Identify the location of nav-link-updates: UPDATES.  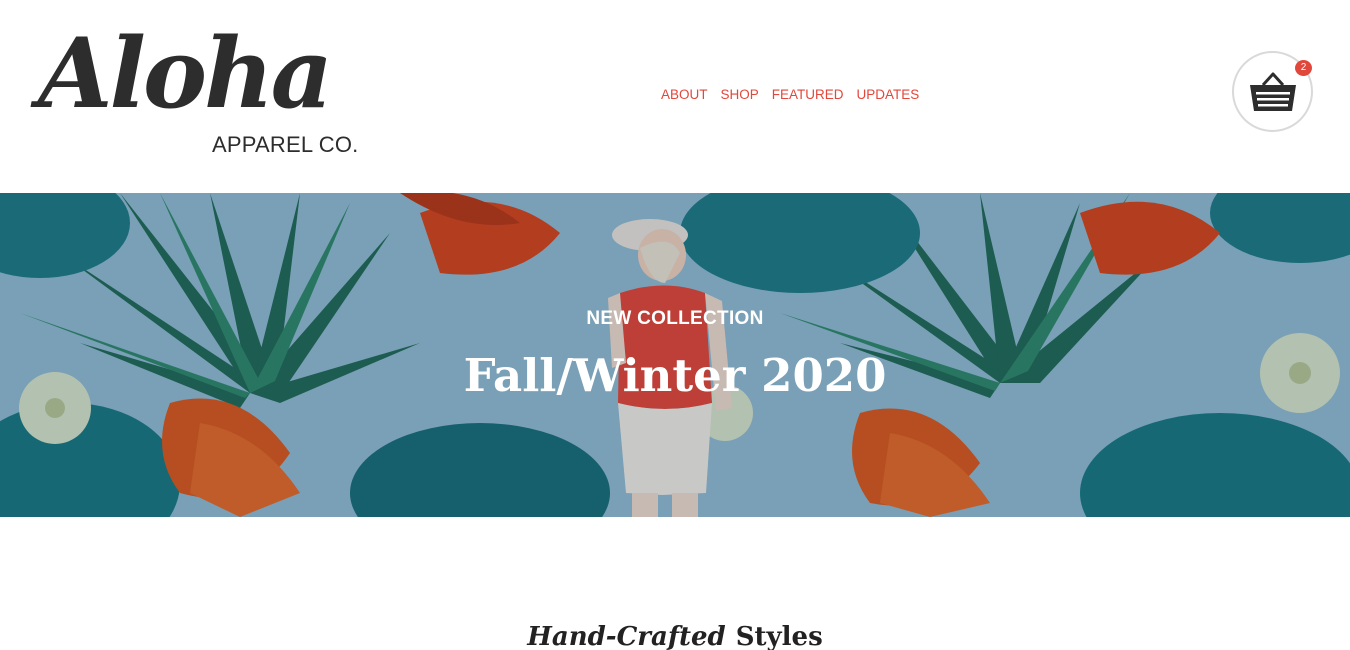
(888, 94).